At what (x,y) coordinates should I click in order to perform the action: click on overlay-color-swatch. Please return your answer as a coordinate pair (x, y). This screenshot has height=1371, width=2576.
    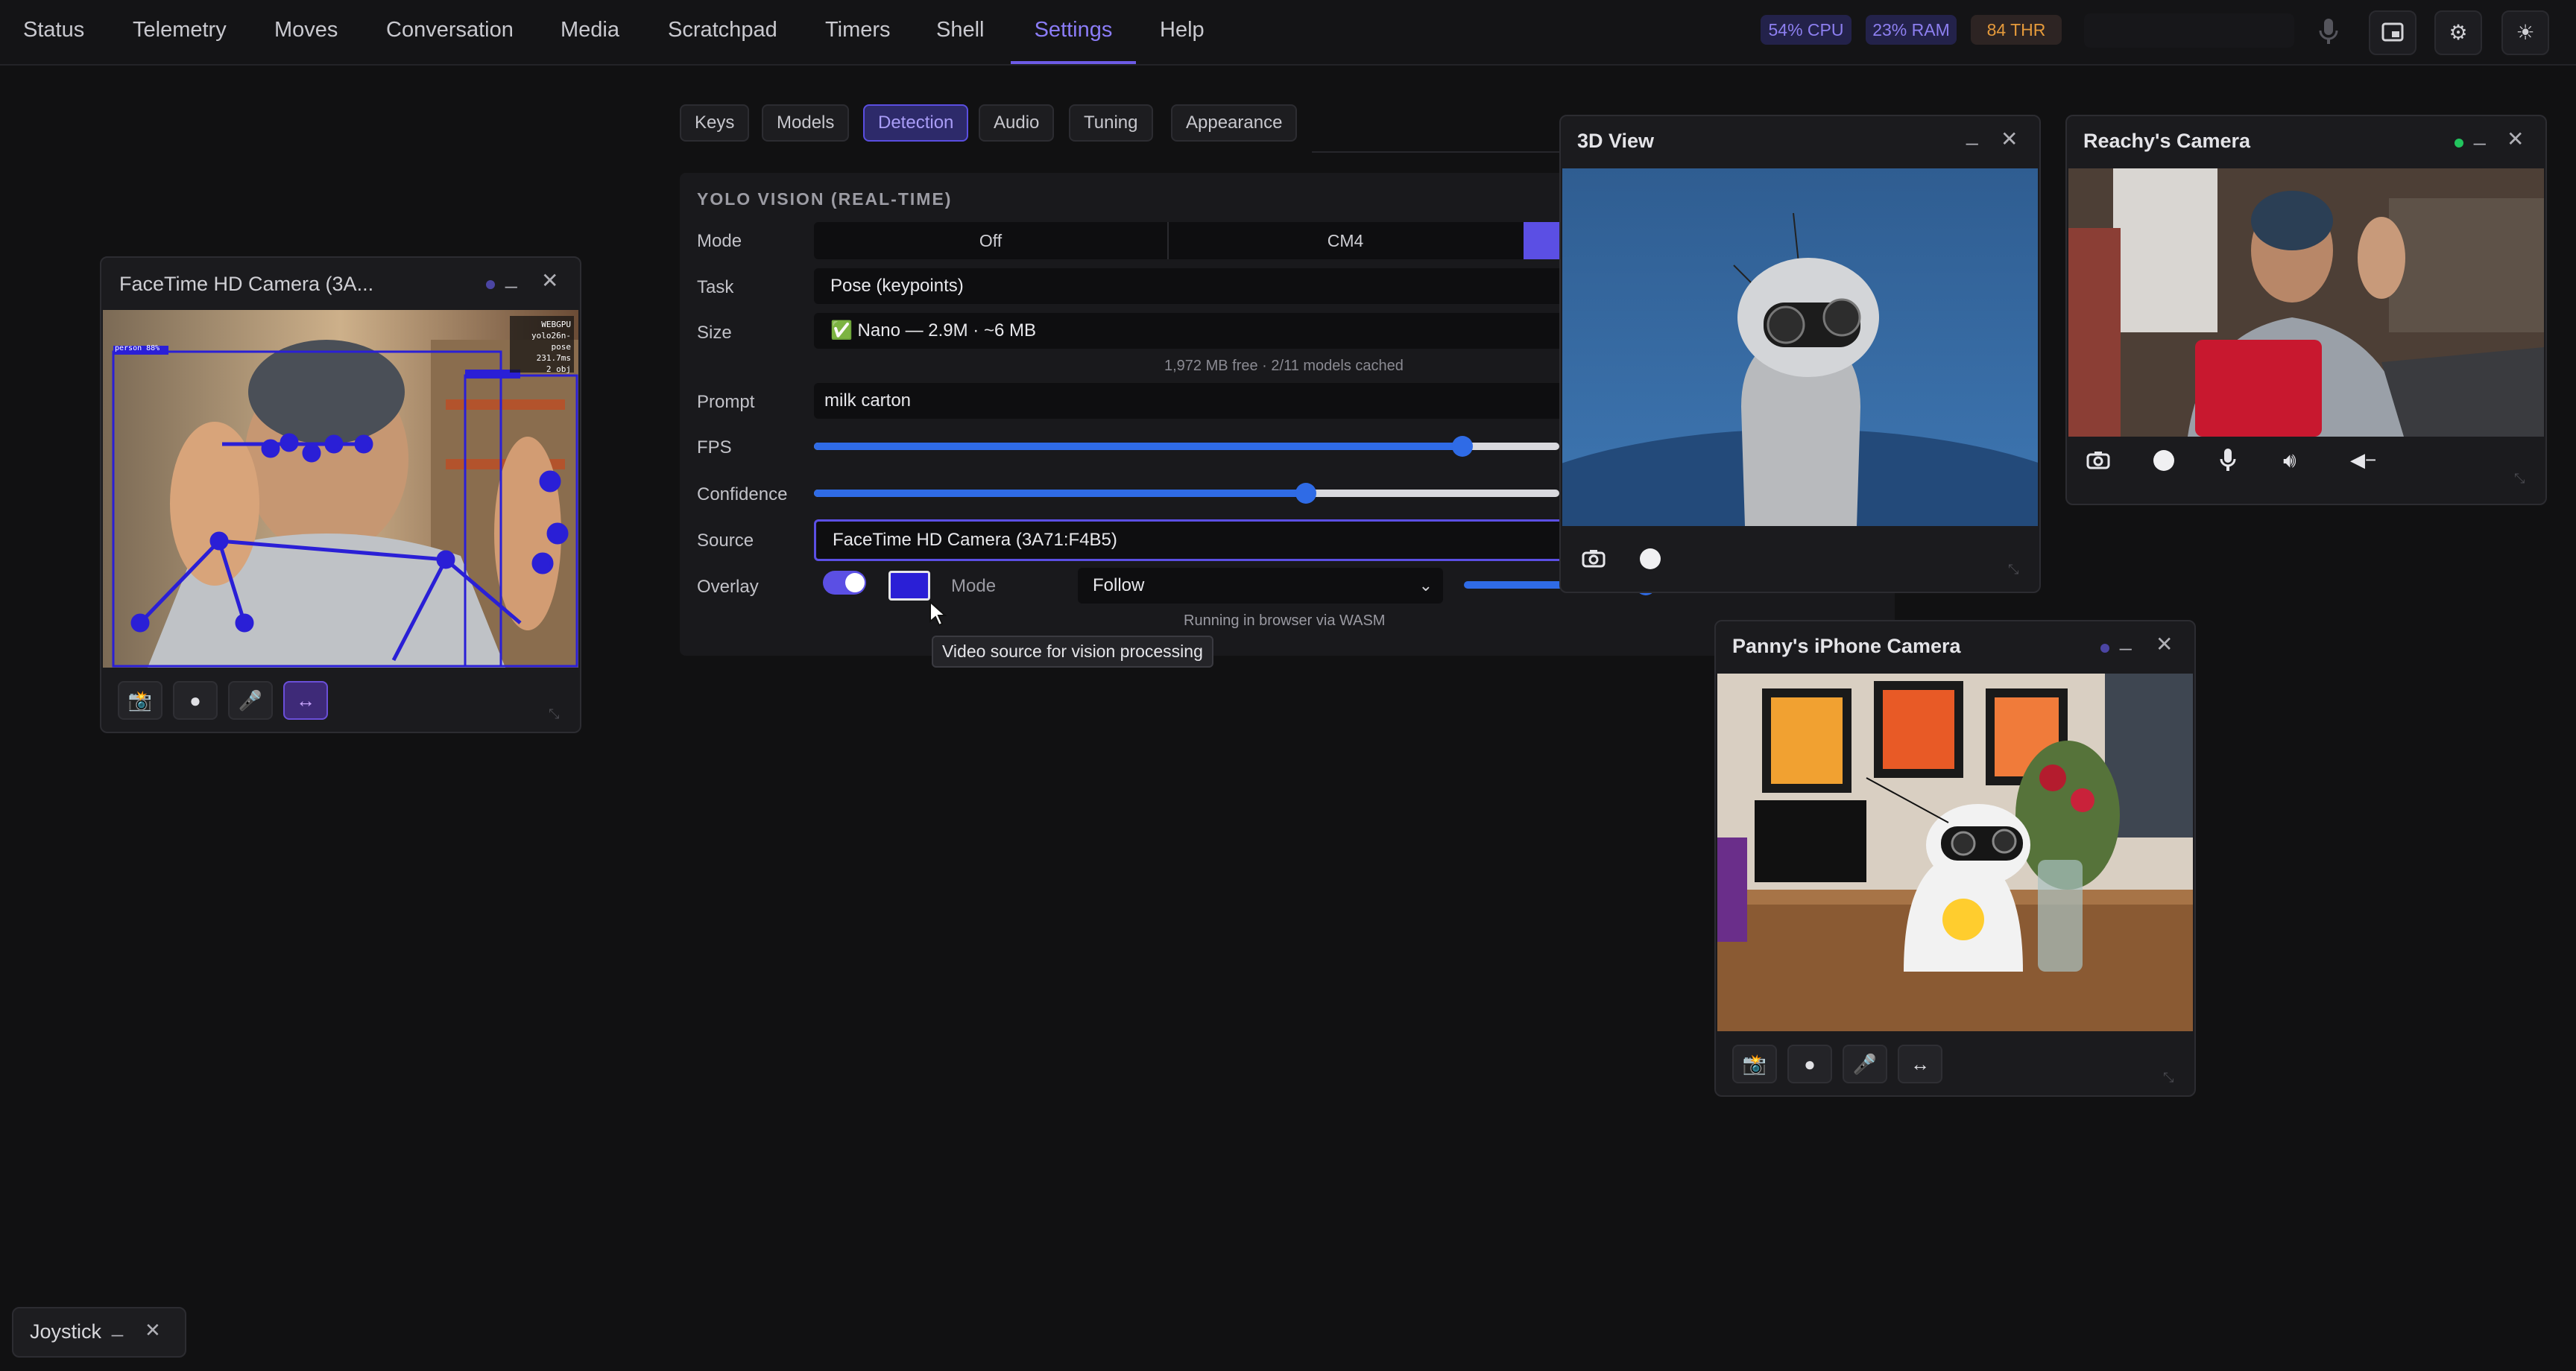
    Looking at the image, I should click on (909, 586).